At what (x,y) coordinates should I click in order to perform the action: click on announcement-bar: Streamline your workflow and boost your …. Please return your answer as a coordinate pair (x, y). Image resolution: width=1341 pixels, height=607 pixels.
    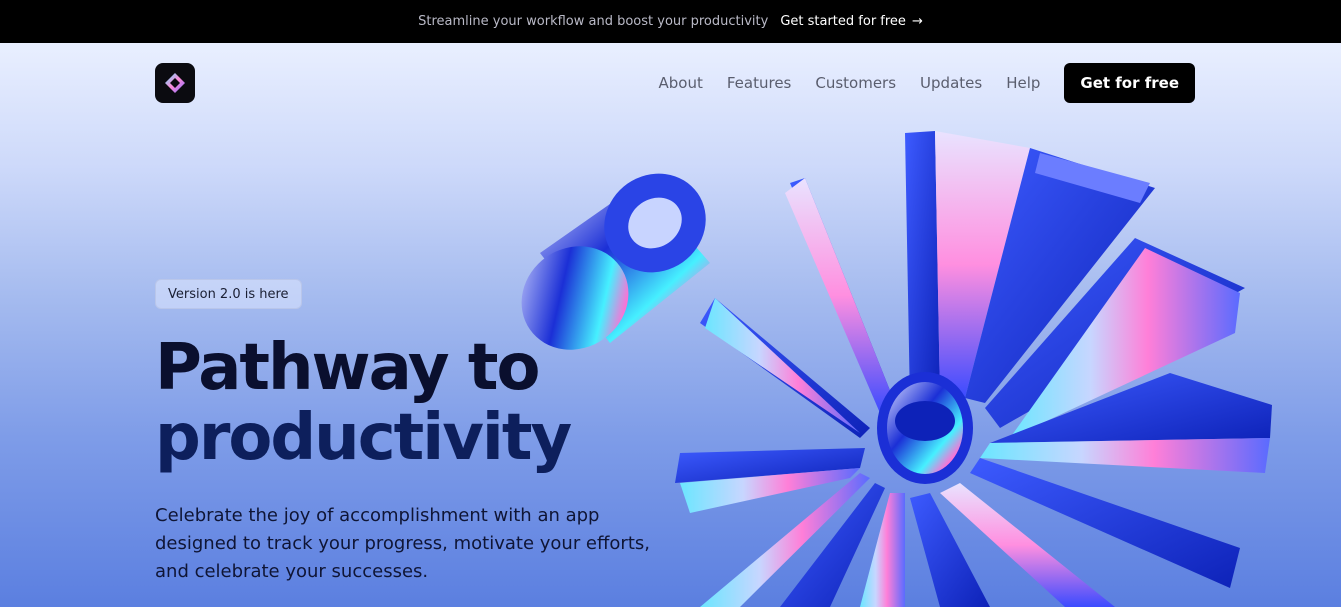
    Looking at the image, I should click on (670, 21).